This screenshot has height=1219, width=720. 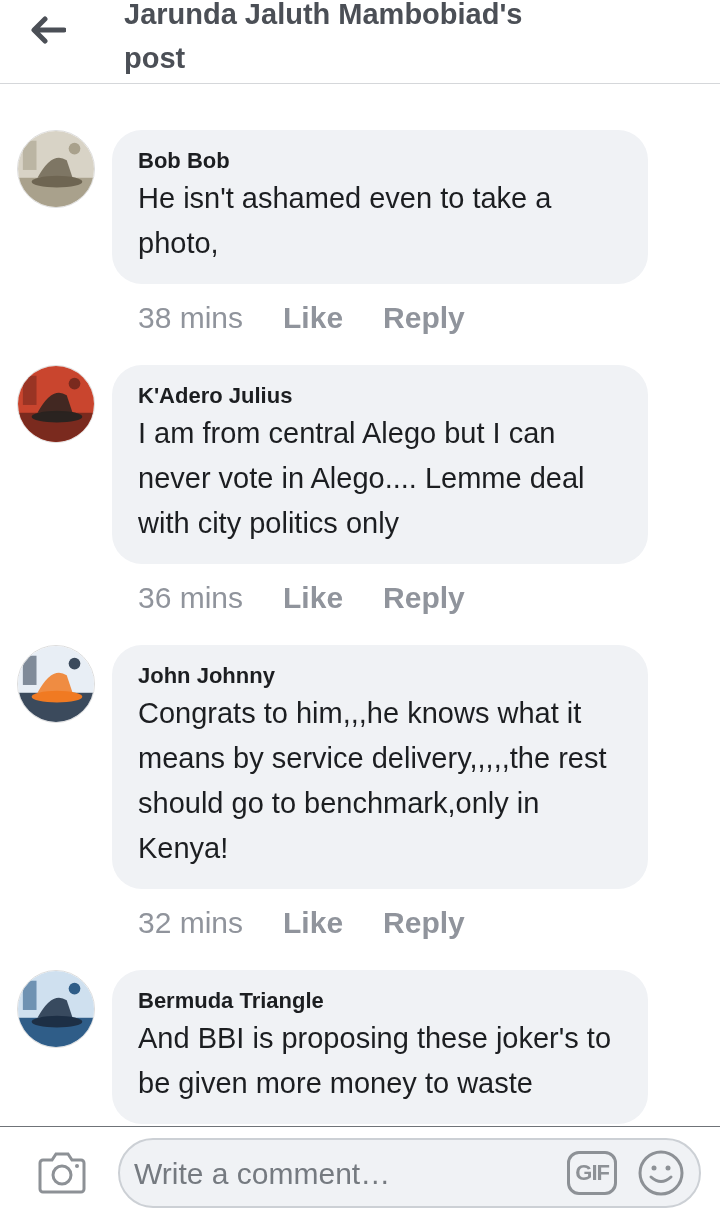 What do you see at coordinates (378, 676) in the screenshot?
I see `comment-author: John Johnny` at bounding box center [378, 676].